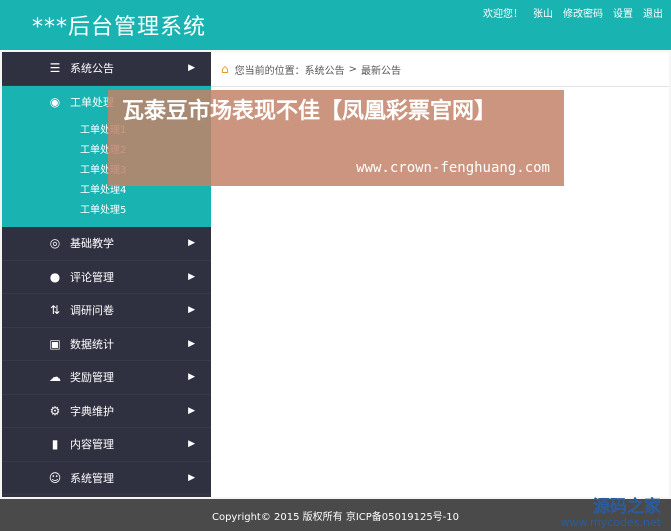 The image size is (671, 531). I want to click on sidebar-item-comments: ● 评论管理 ▶, so click(106, 277).